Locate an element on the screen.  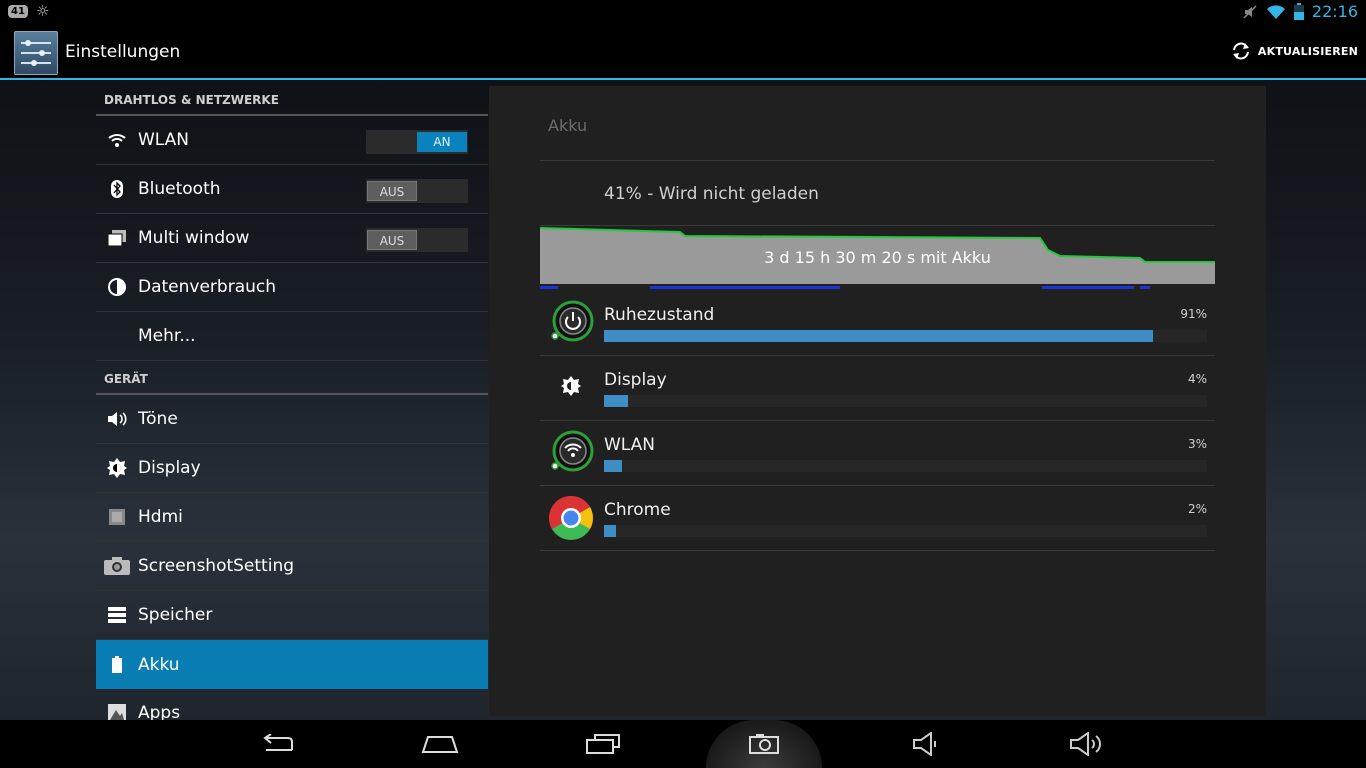
usage-percent: 4% is located at coordinates (1197, 379).